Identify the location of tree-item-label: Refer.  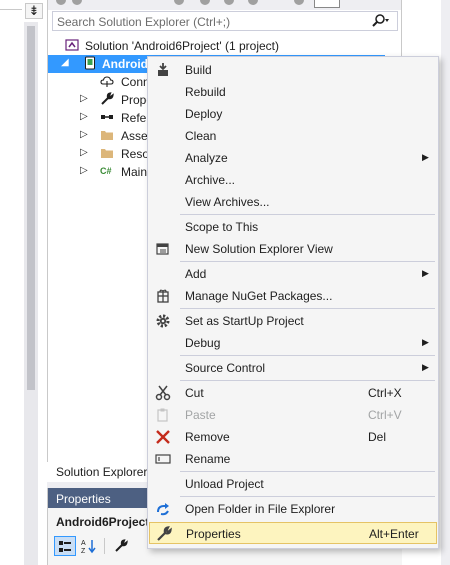
(136, 118).